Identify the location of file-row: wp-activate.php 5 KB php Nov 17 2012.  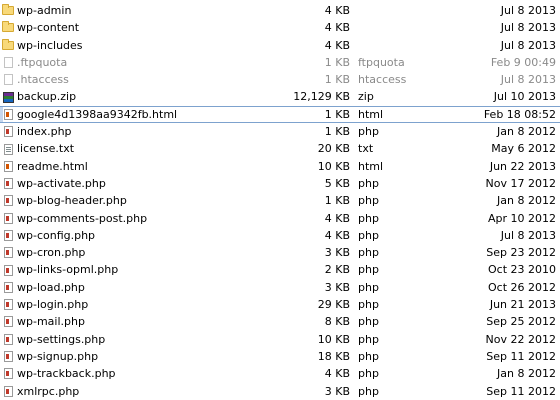
(280, 183).